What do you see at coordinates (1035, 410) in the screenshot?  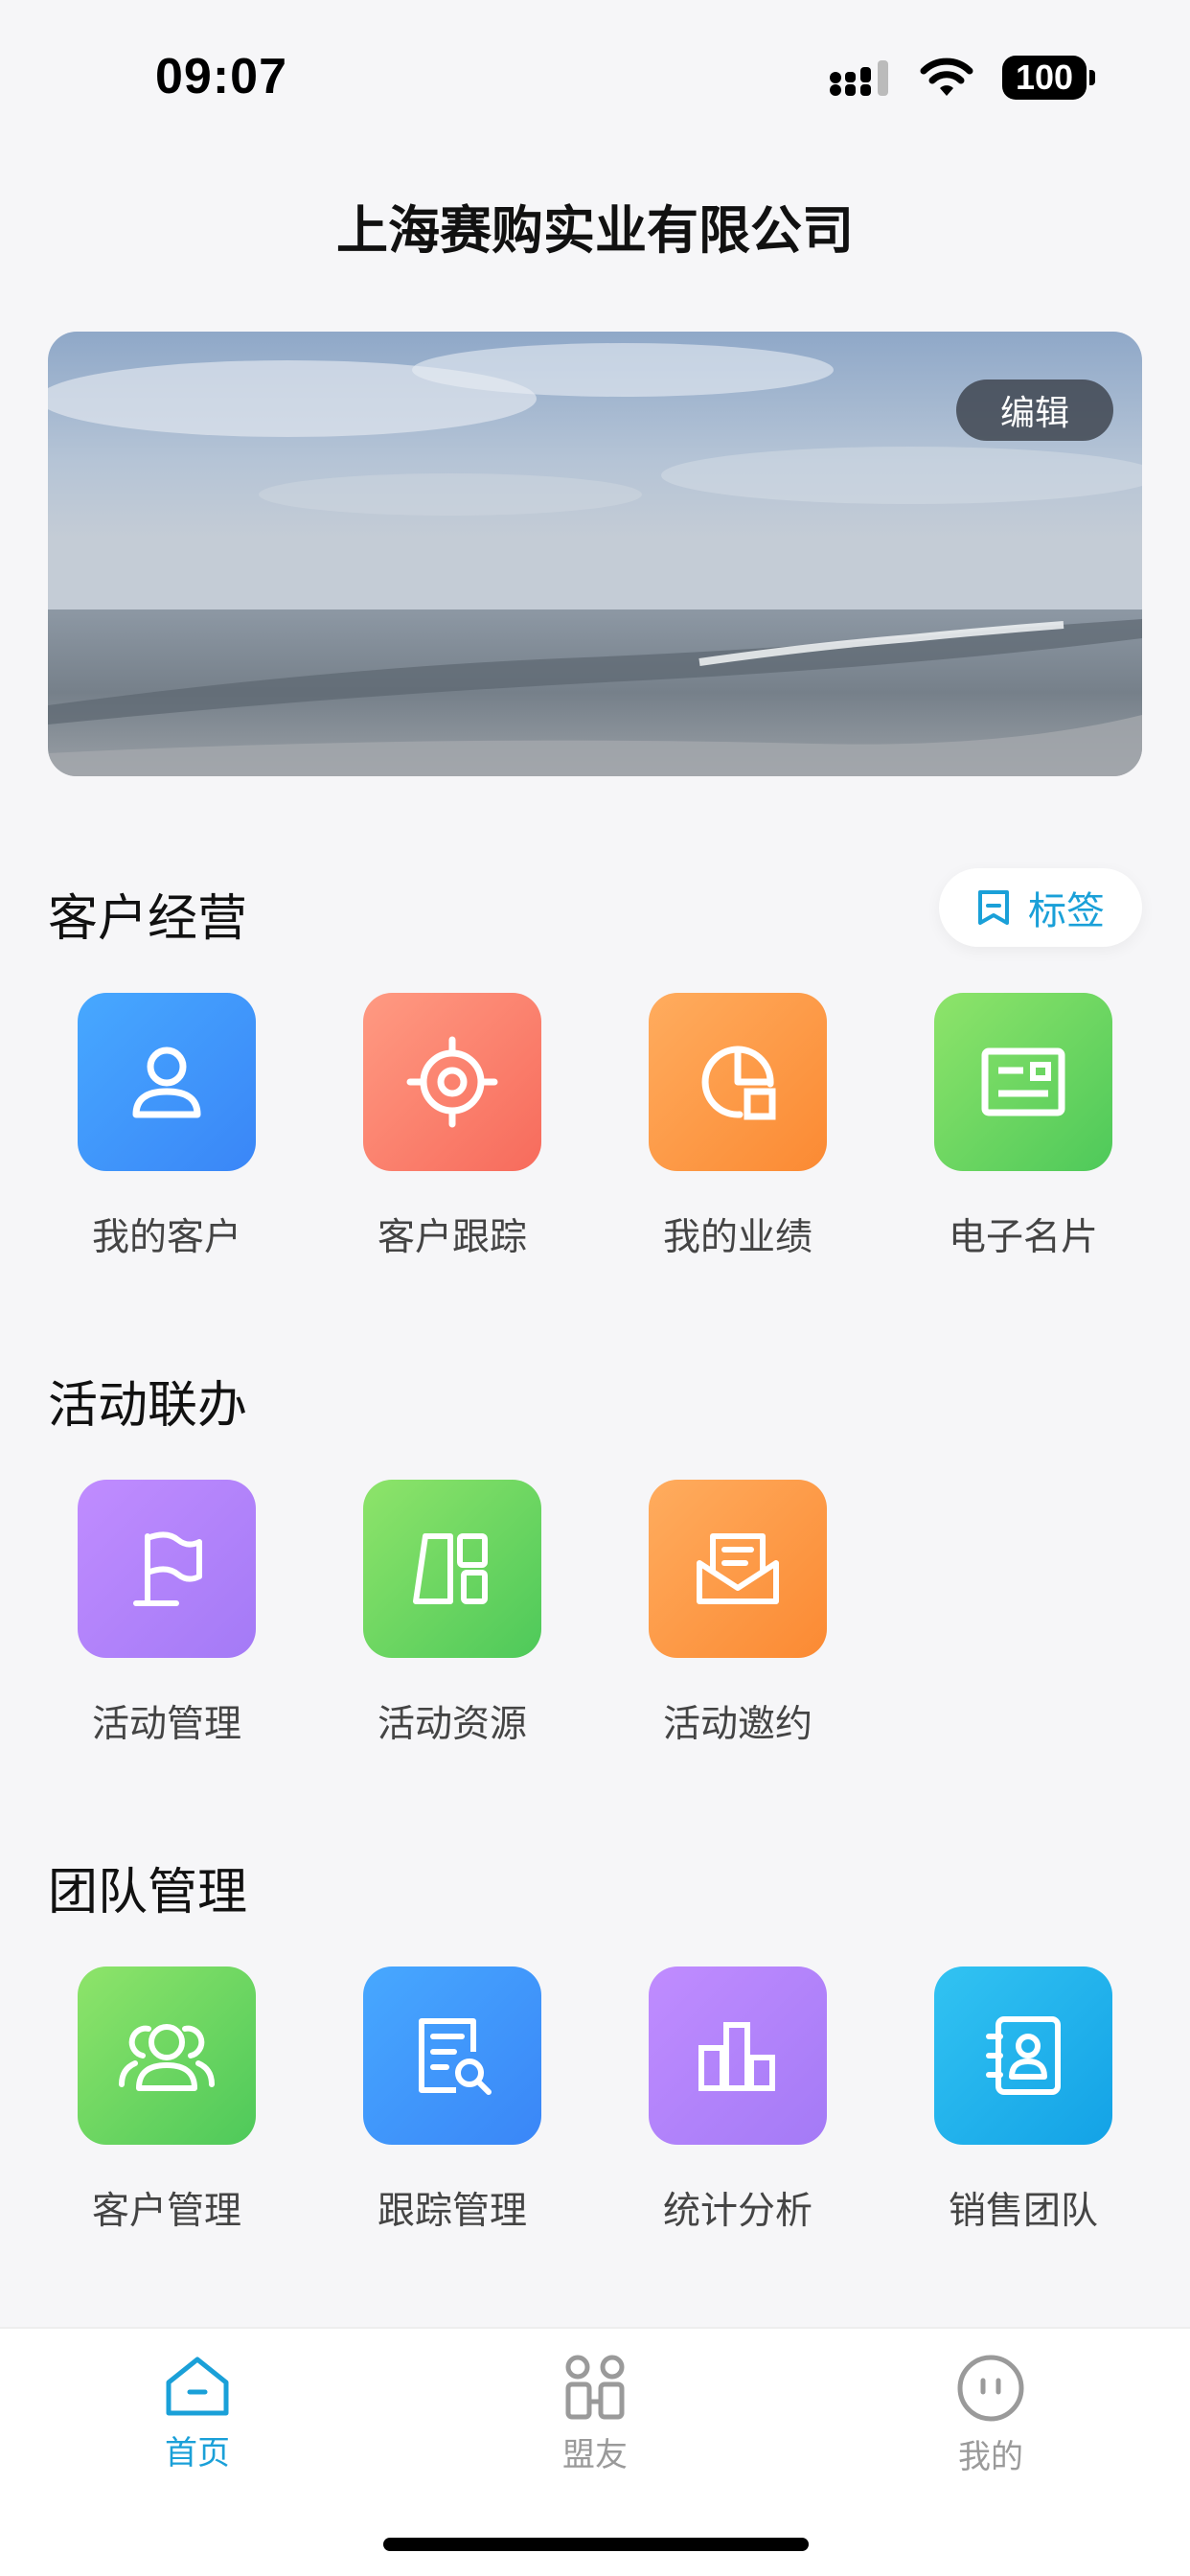 I see `edit-banner-button: 编辑` at bounding box center [1035, 410].